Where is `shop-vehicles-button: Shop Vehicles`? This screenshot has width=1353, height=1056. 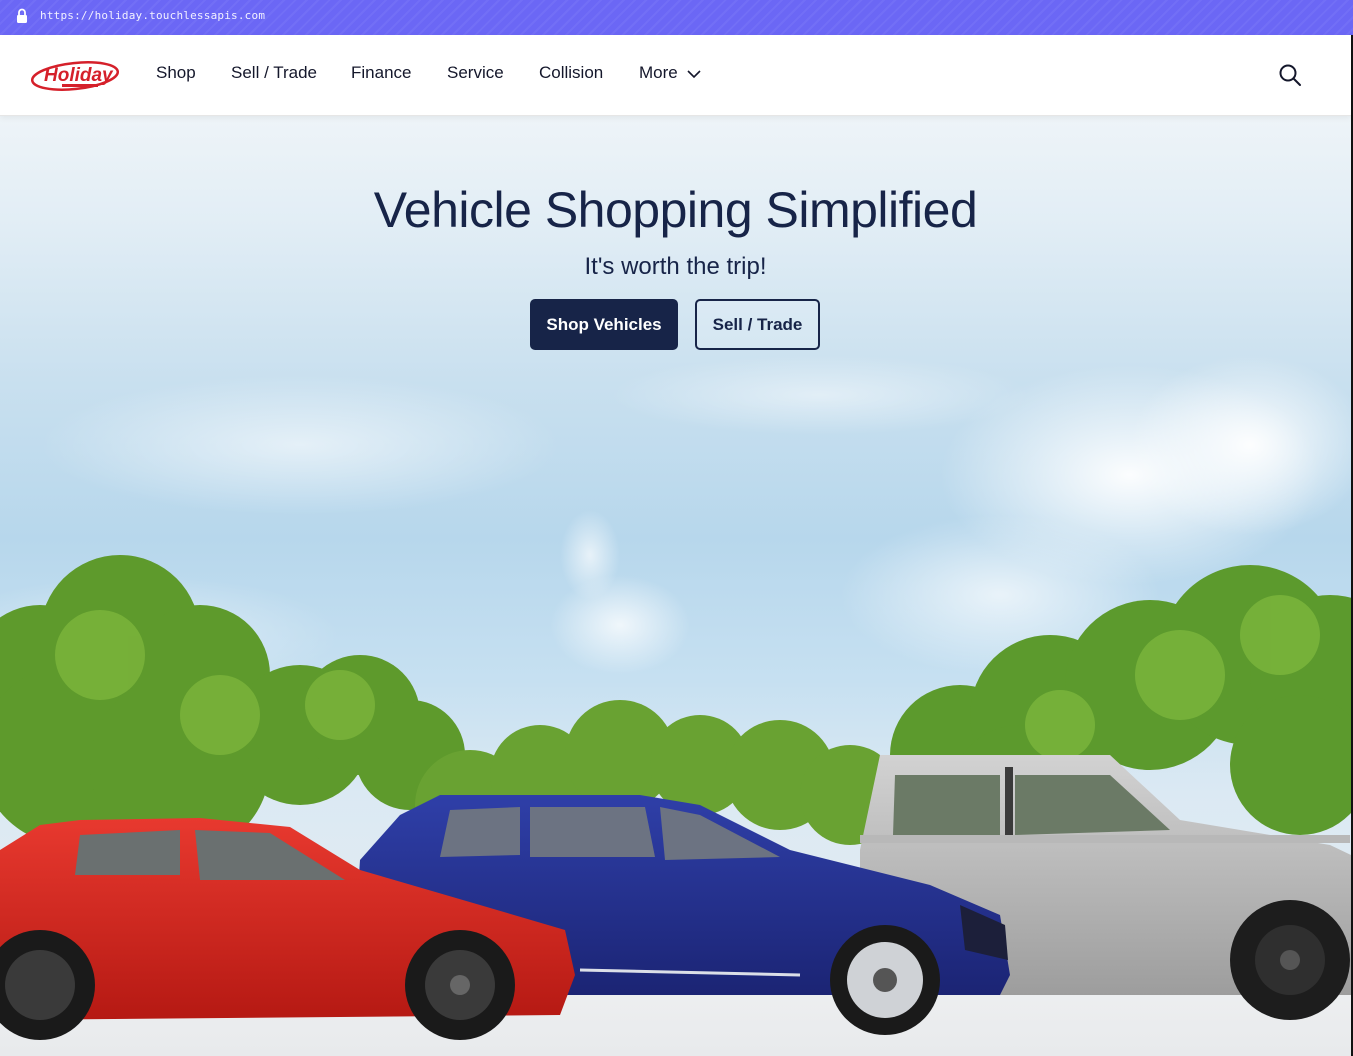 shop-vehicles-button: Shop Vehicles is located at coordinates (604, 324).